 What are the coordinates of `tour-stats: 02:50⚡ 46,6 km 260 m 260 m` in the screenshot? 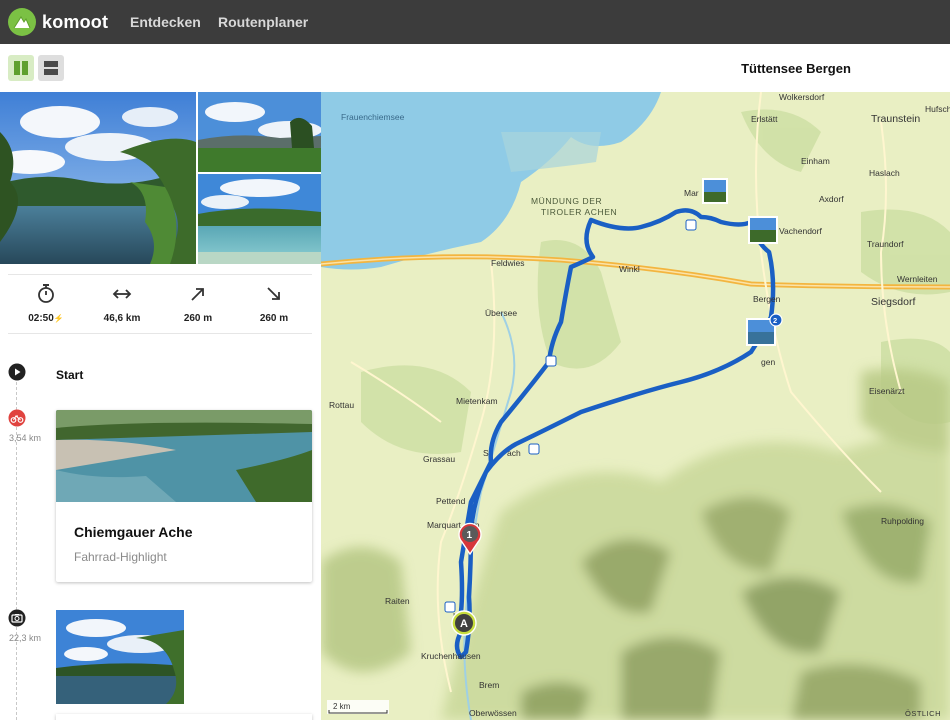 It's located at (160, 304).